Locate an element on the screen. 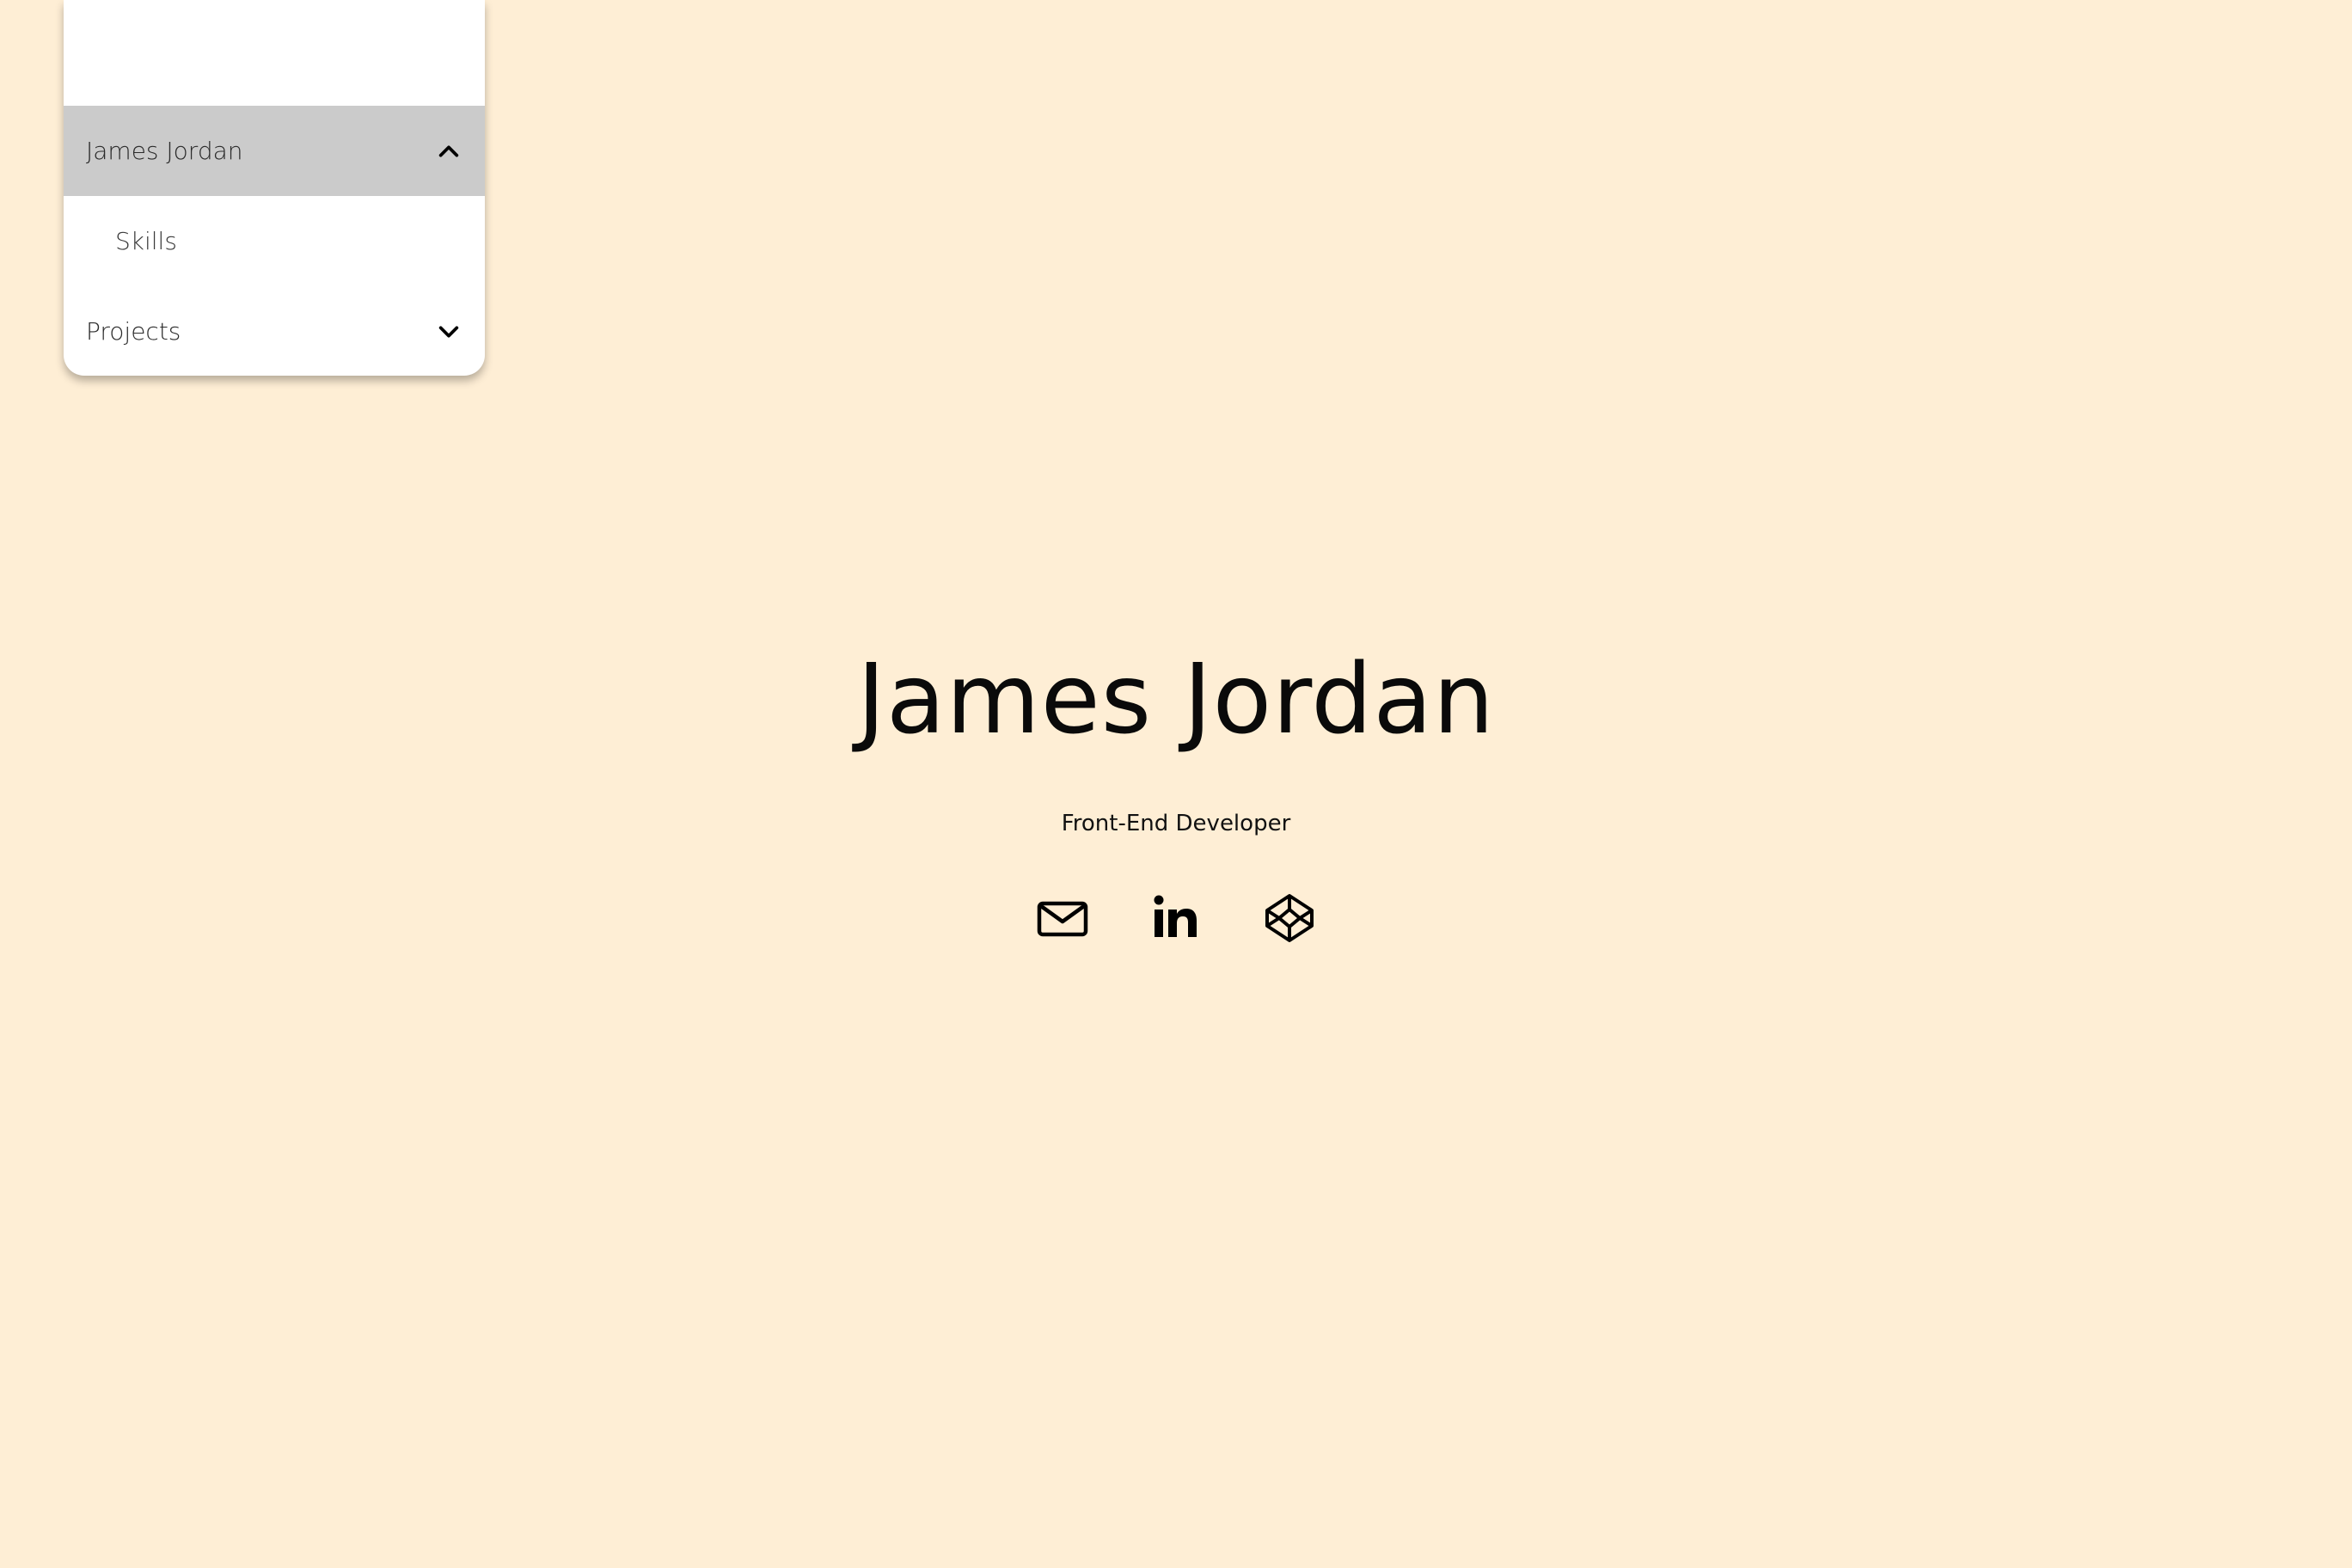 The image size is (2352, 1568). email-link is located at coordinates (1062, 920).